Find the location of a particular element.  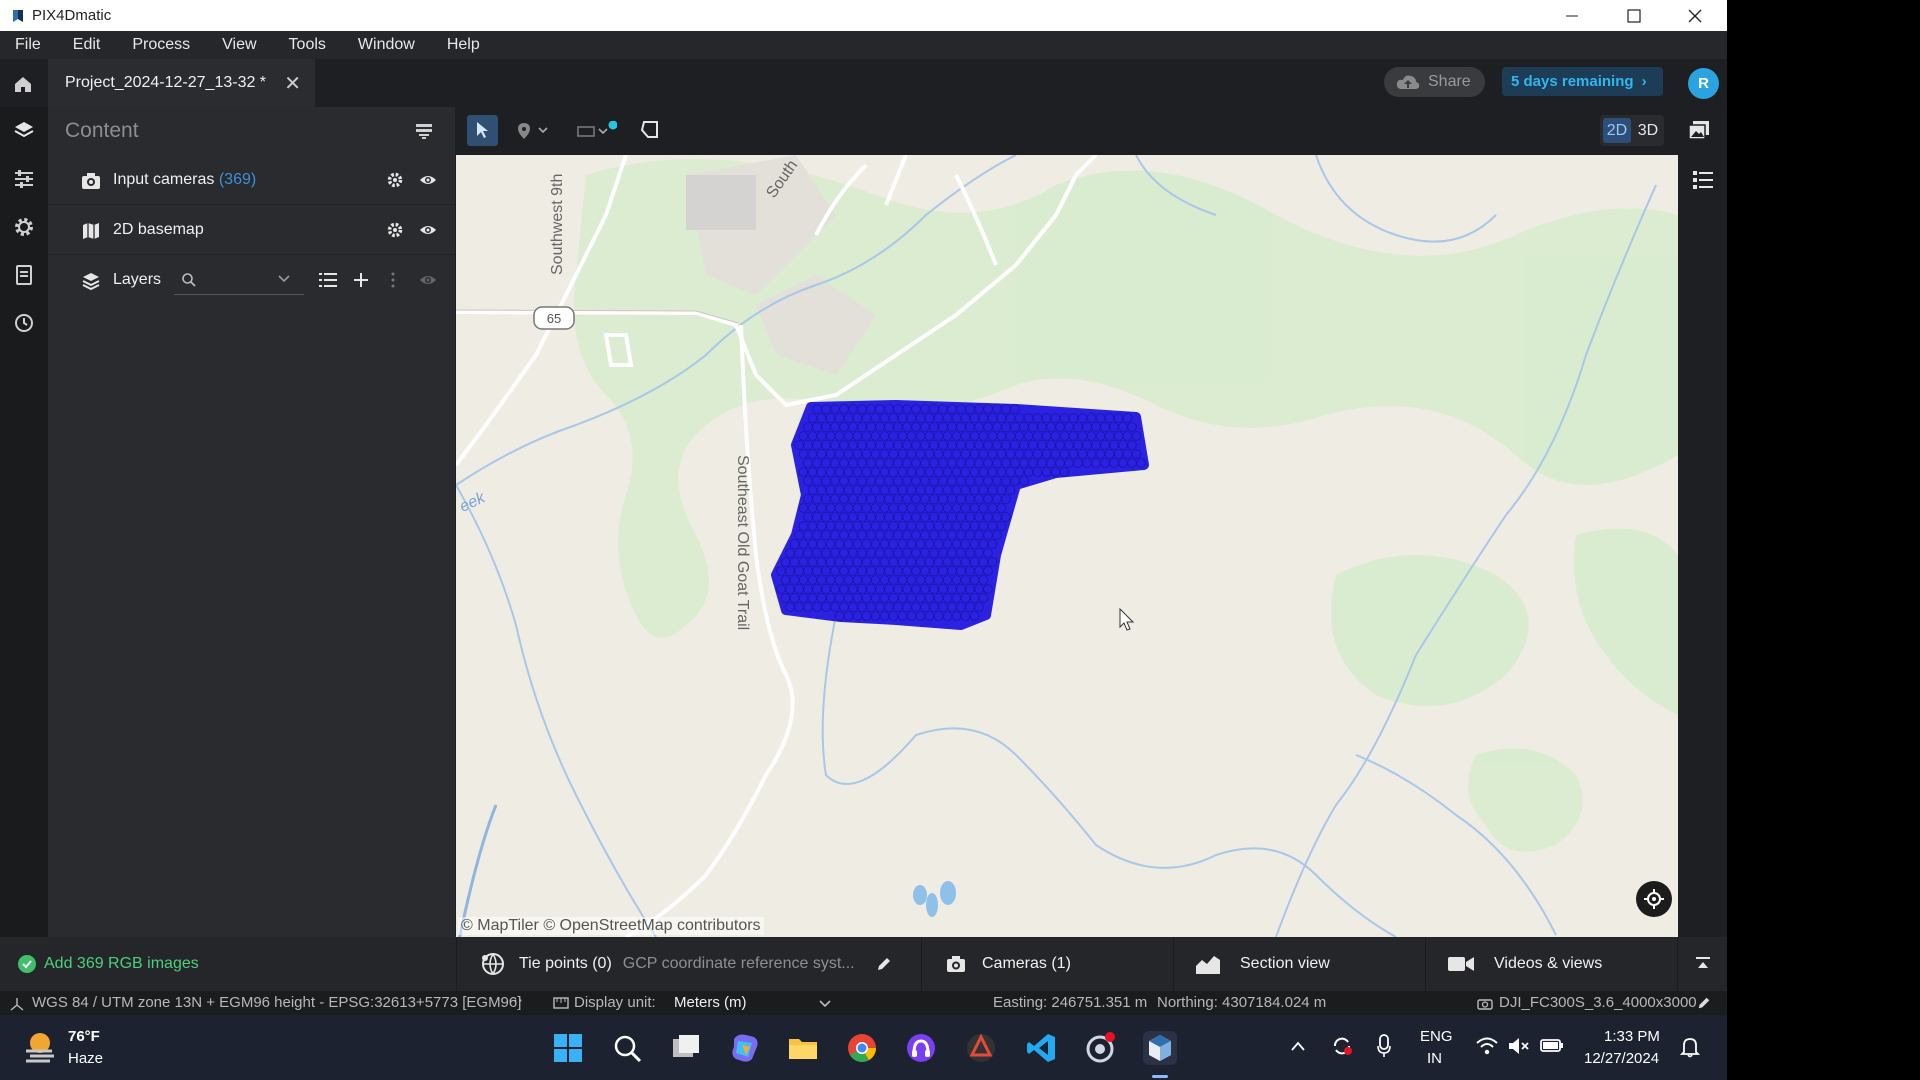

task-view-icon is located at coordinates (686, 1048).